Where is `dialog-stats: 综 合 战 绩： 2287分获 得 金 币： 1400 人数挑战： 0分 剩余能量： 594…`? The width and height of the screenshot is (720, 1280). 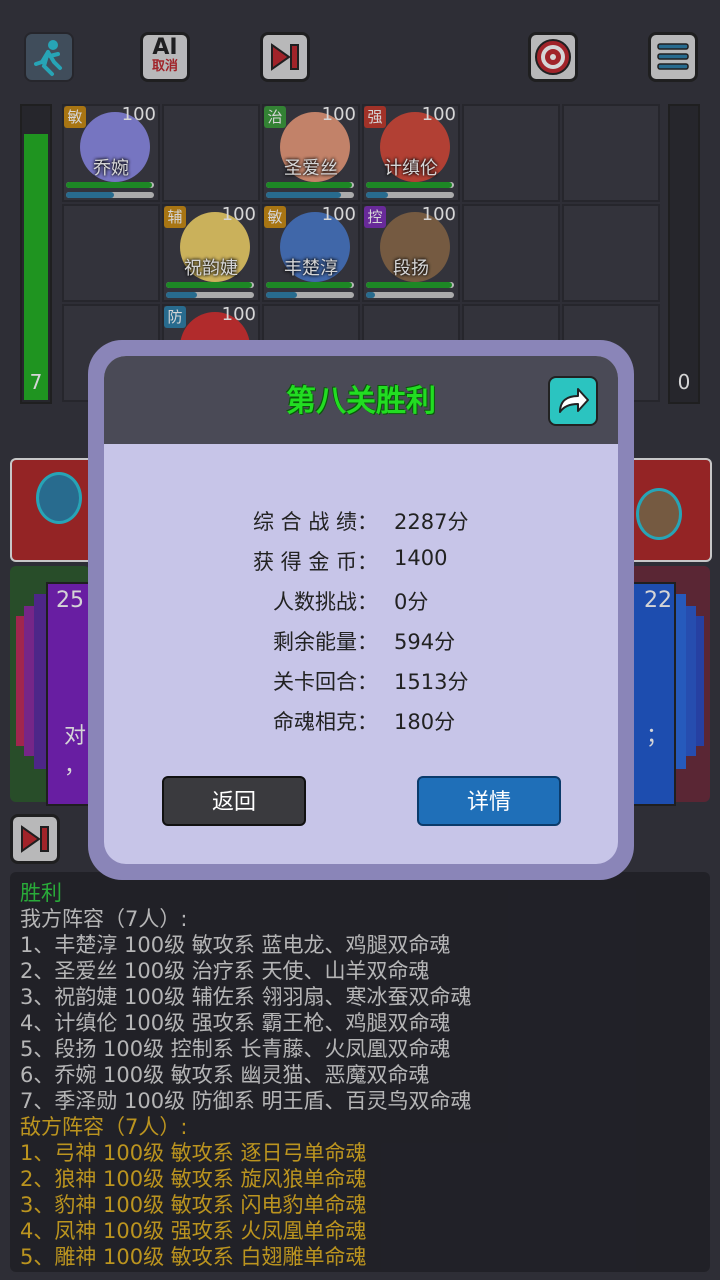 dialog-stats: 综 合 战 绩： 2287分获 得 金 币： 1400 人数挑战： 0分 剩余能量： 594… is located at coordinates (361, 626).